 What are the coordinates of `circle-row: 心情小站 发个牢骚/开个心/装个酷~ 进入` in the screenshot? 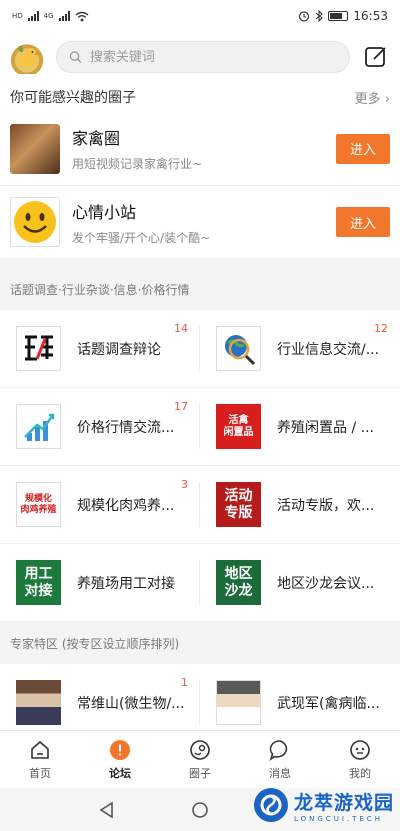 It's located at (200, 221).